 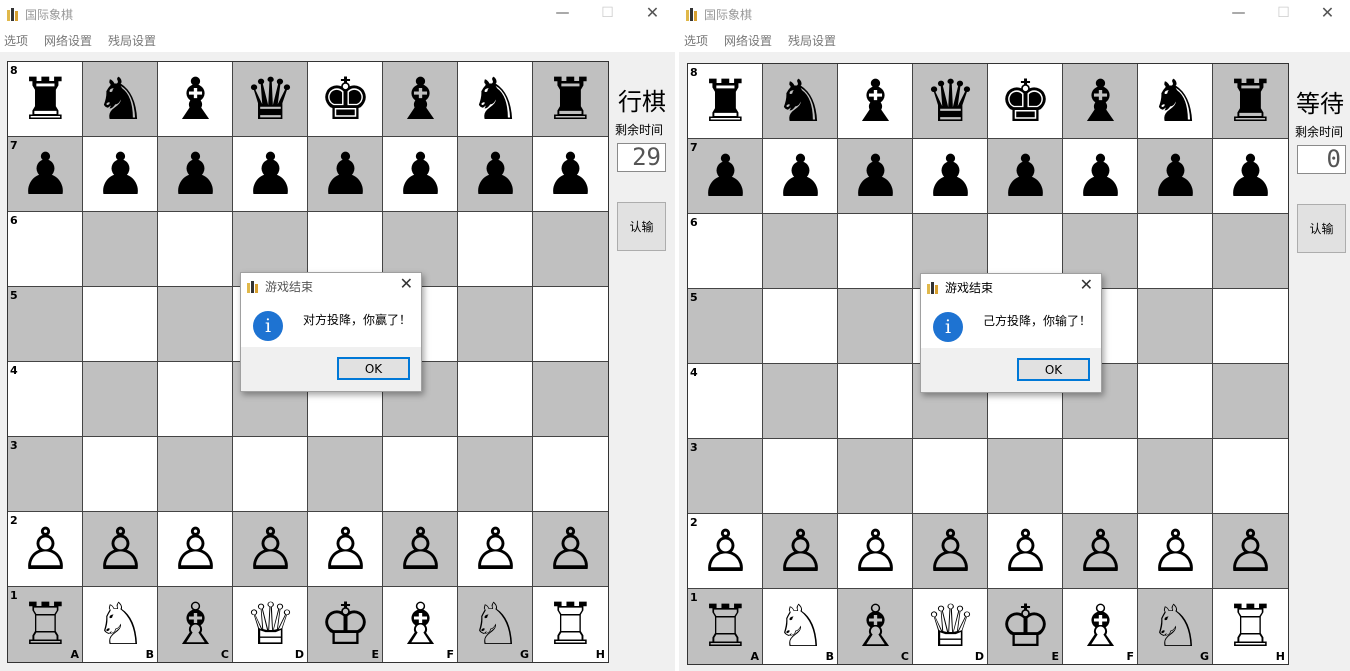 What do you see at coordinates (16, 40) in the screenshot?
I see `menu-options: 选项` at bounding box center [16, 40].